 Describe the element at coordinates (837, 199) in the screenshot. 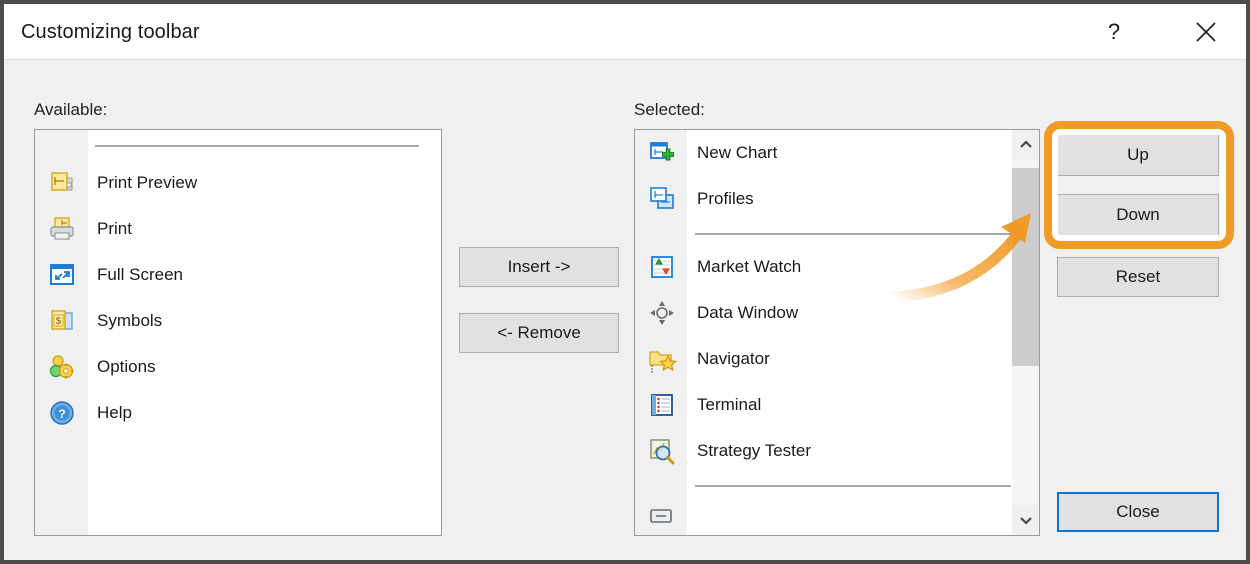

I see `list-item: Profiles` at that location.